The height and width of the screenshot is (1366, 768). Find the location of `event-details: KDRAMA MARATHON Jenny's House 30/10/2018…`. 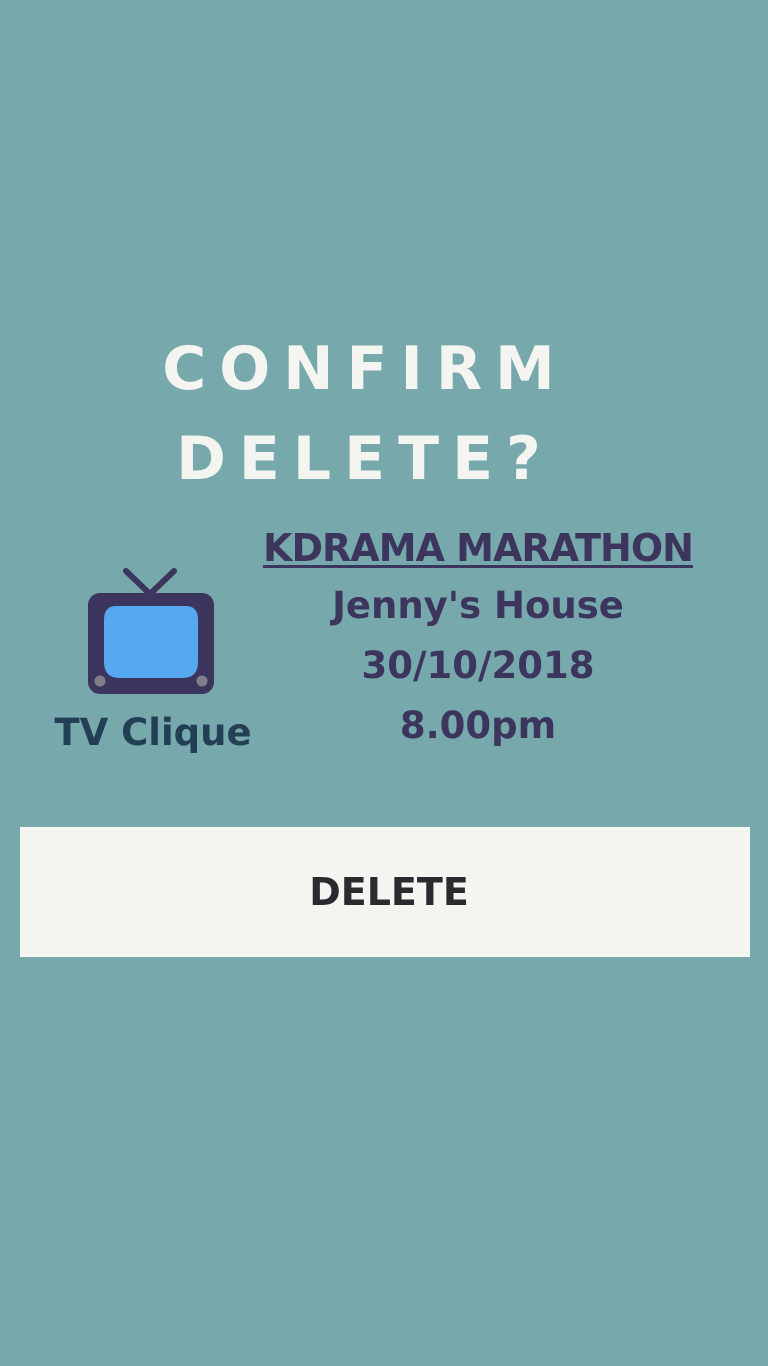

event-details: KDRAMA MARATHON Jenny's House 30/10/2018… is located at coordinates (478, 638).